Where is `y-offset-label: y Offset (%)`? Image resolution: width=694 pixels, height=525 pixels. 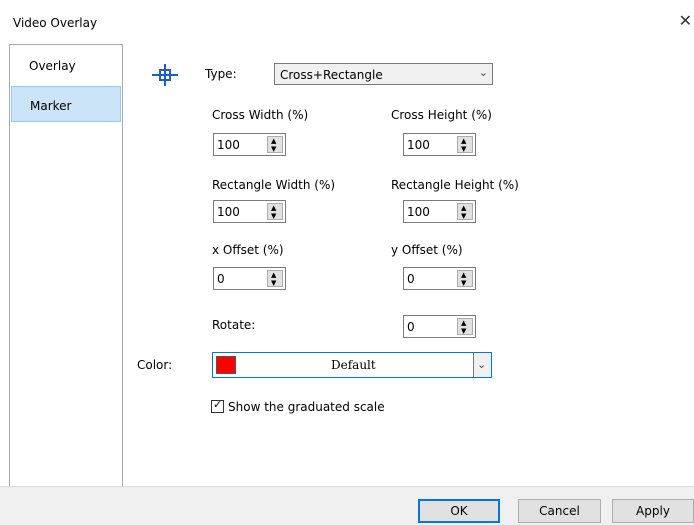
y-offset-label: y Offset (%) is located at coordinates (427, 250).